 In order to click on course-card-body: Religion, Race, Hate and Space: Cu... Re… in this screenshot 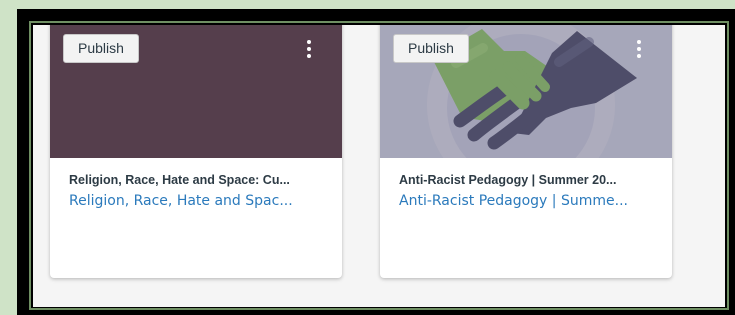, I will do `click(196, 184)`.